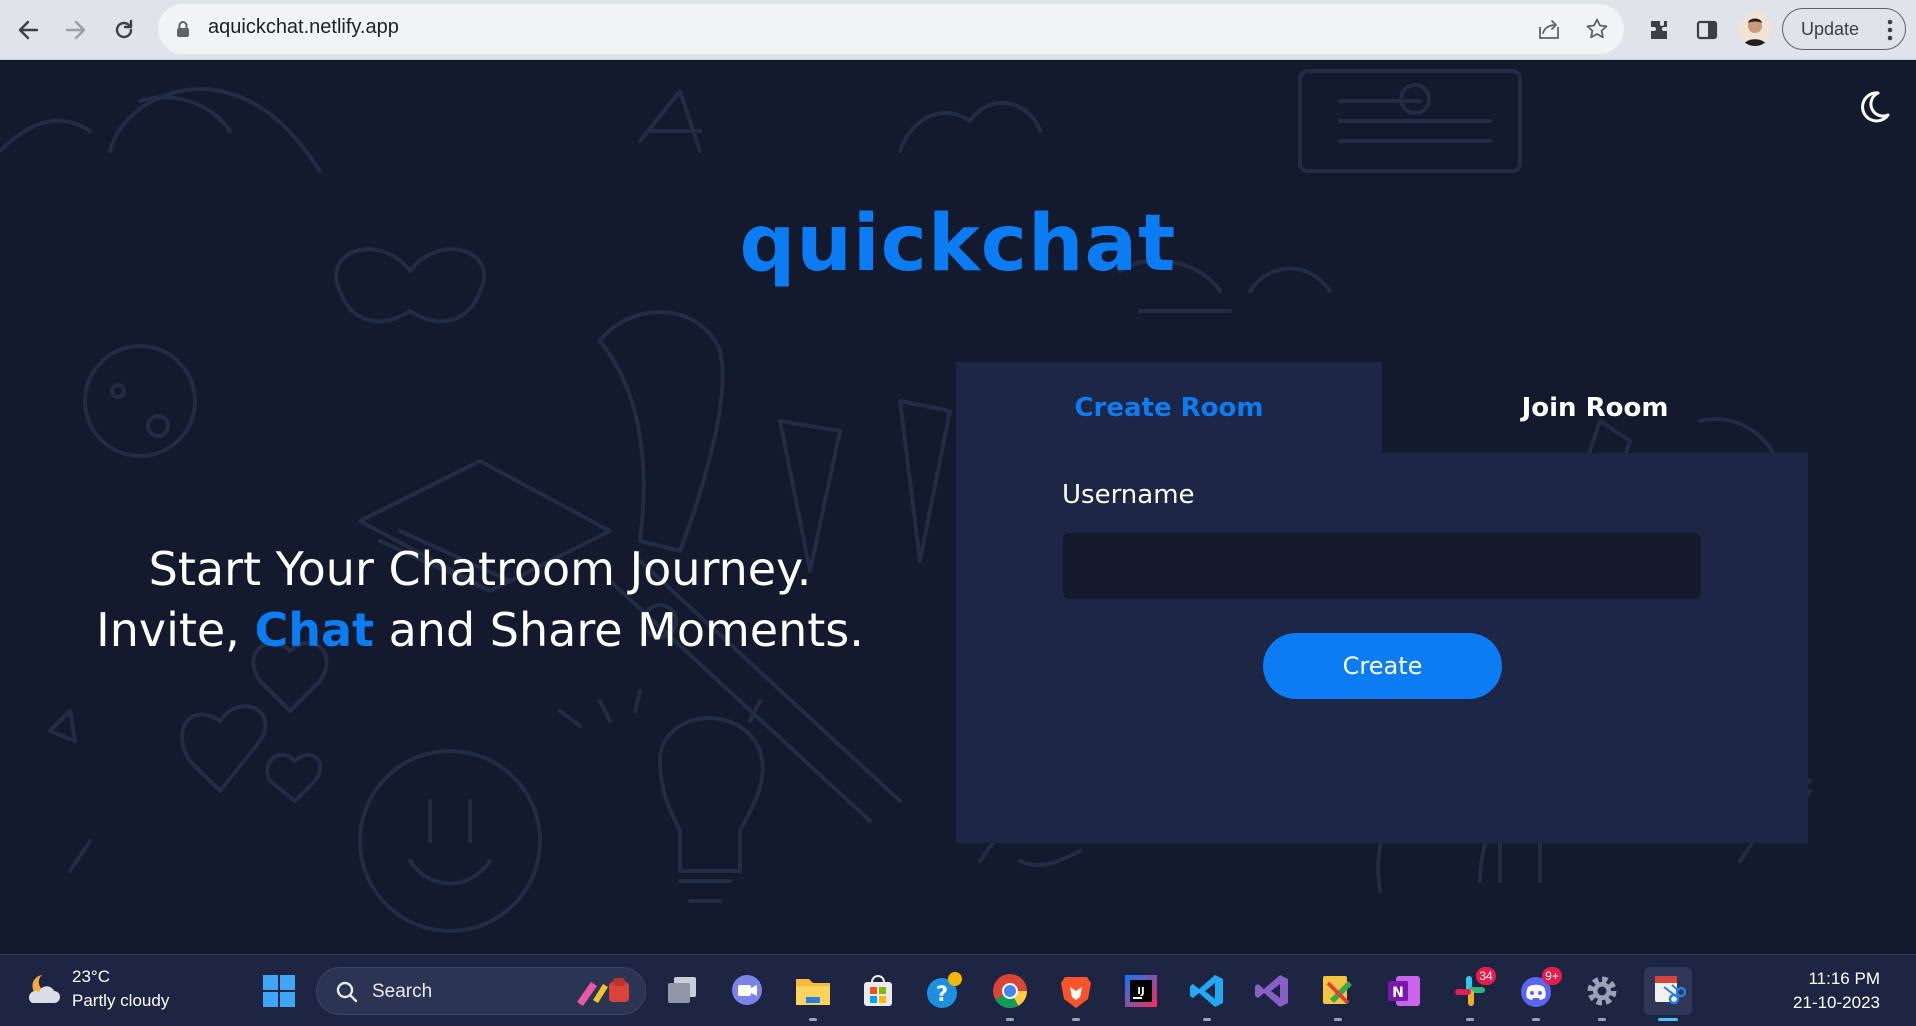 This screenshot has width=1916, height=1026. I want to click on onenote-icon: N, so click(1404, 991).